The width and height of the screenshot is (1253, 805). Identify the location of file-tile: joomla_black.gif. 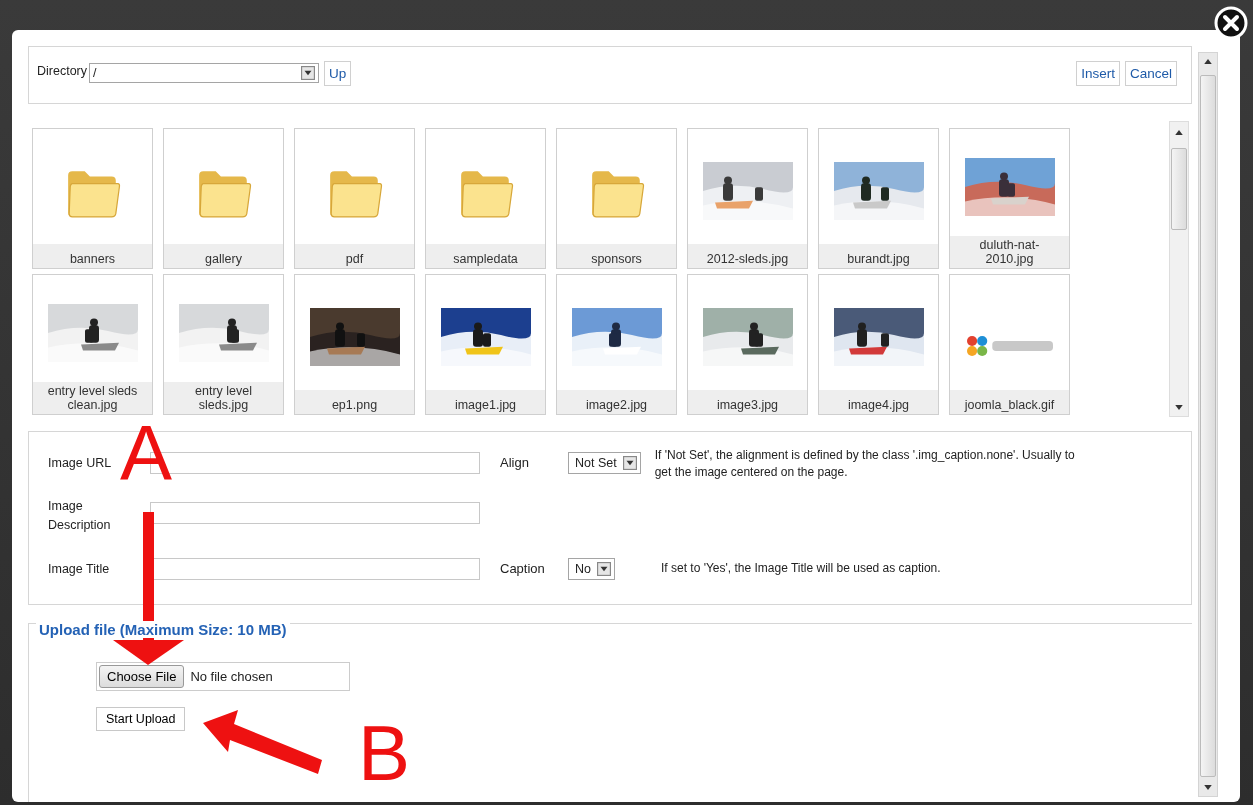
(1009, 344).